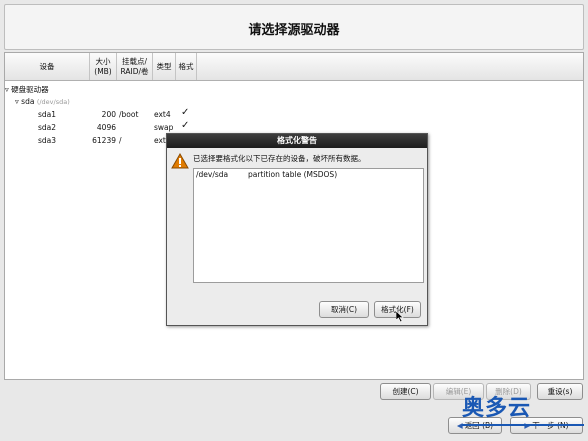  What do you see at coordinates (523, 425) in the screenshot?
I see `watermark-underline` at bounding box center [523, 425].